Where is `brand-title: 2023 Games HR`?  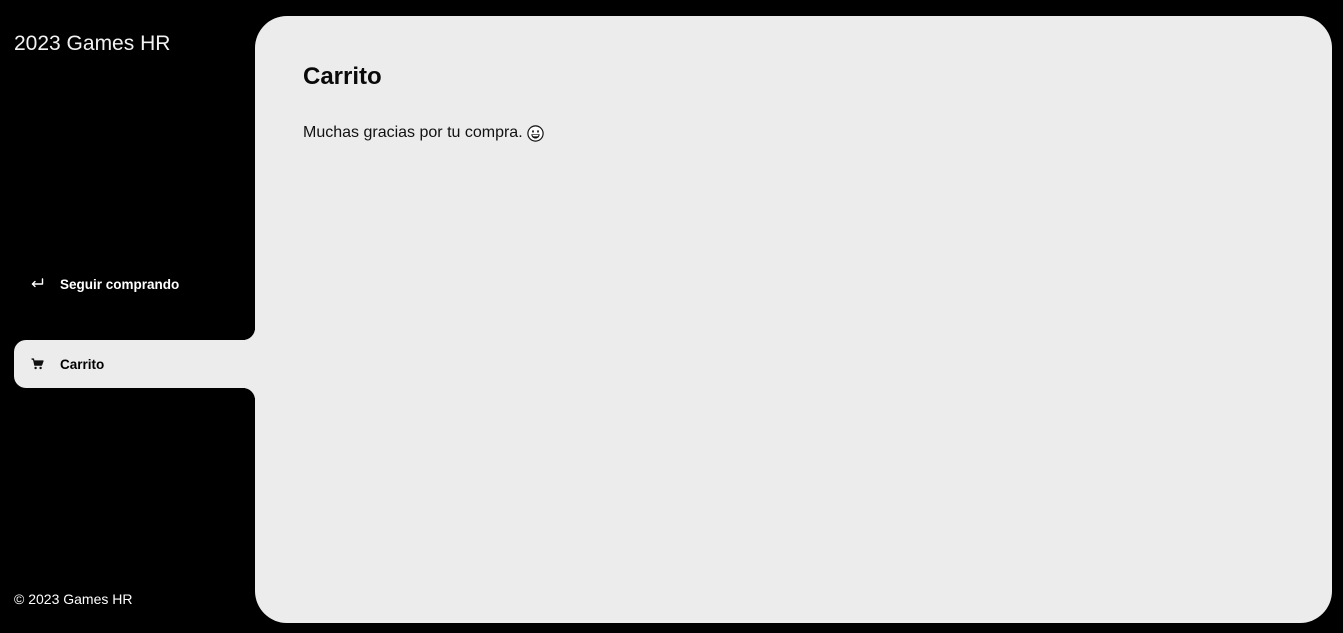
brand-title: 2023 Games HR is located at coordinates (92, 43).